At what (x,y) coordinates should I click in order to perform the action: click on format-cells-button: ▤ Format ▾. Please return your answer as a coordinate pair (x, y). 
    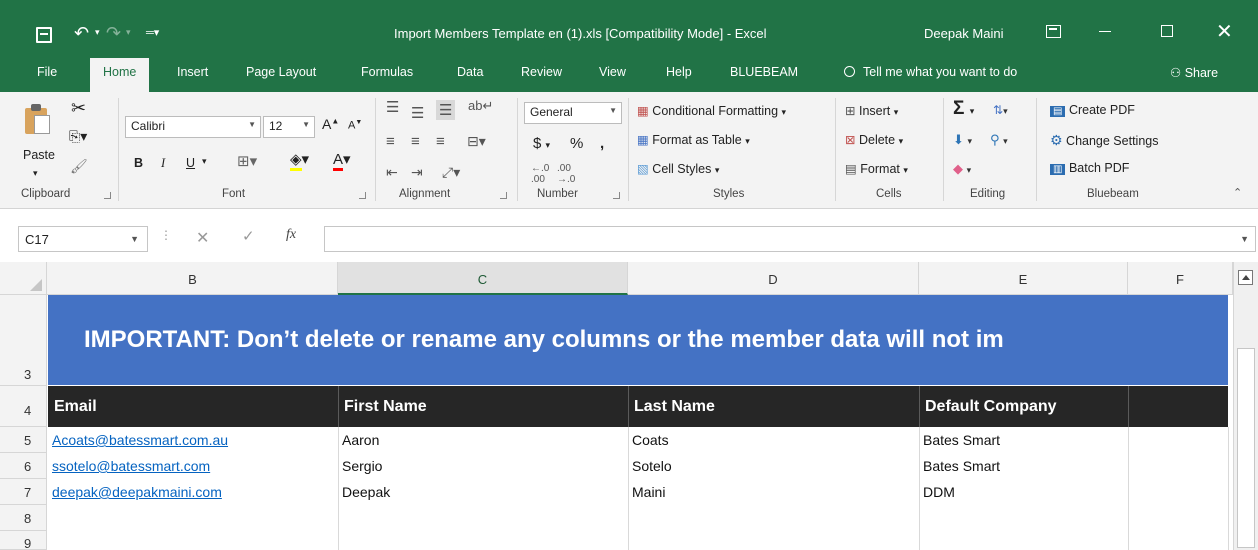
    Looking at the image, I should click on (876, 168).